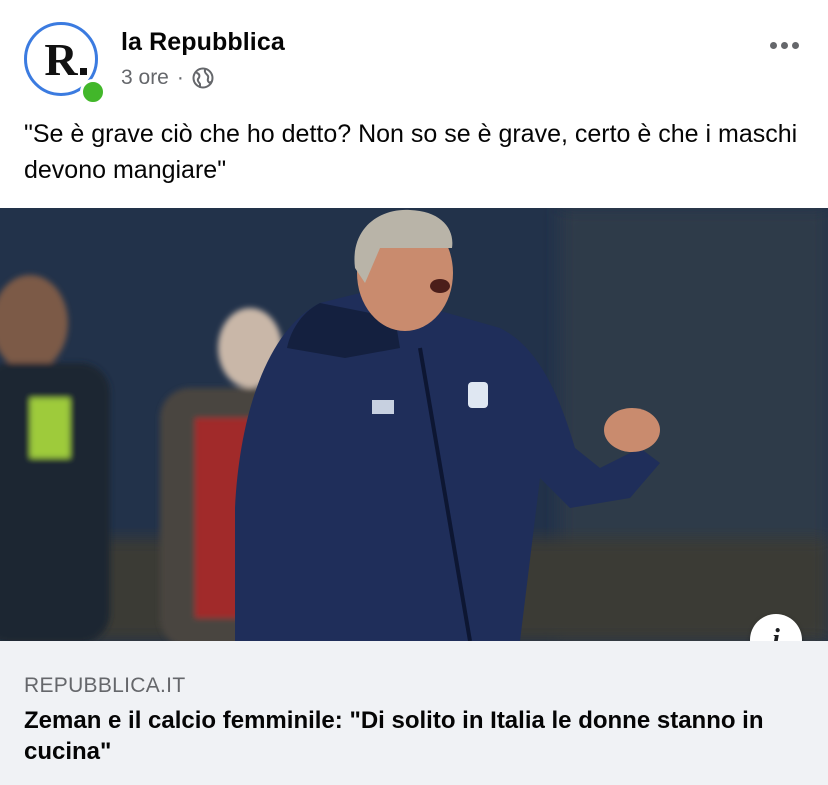 The width and height of the screenshot is (828, 785). What do you see at coordinates (145, 78) in the screenshot?
I see `post-timestamp: 3 ore` at bounding box center [145, 78].